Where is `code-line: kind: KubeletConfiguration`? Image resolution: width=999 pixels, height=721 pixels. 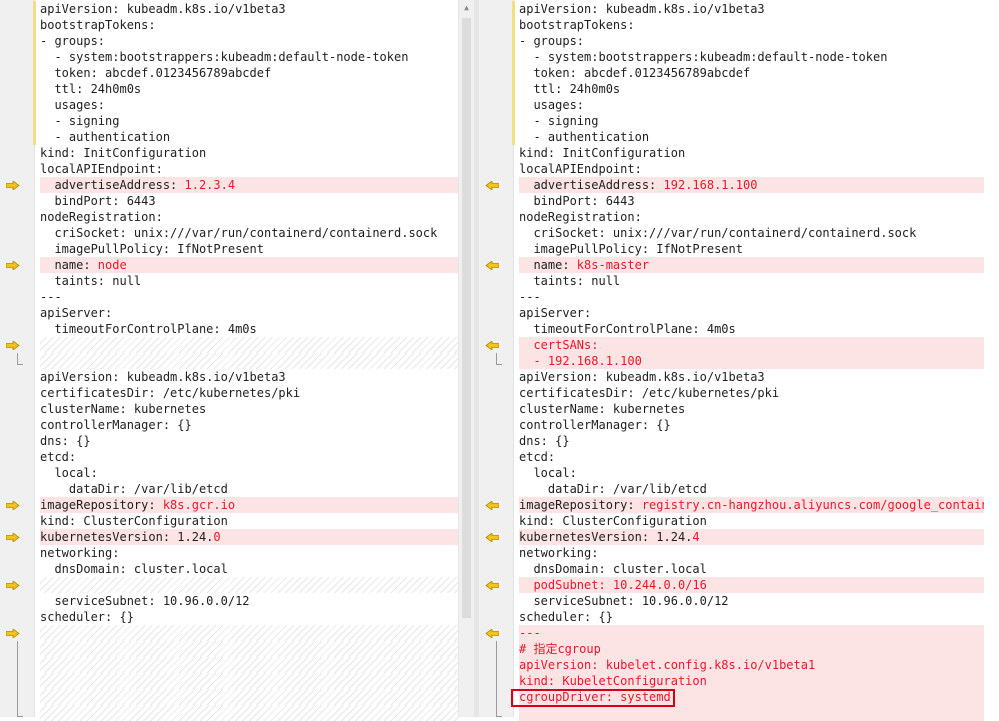 code-line: kind: KubeletConfiguration is located at coordinates (731, 681).